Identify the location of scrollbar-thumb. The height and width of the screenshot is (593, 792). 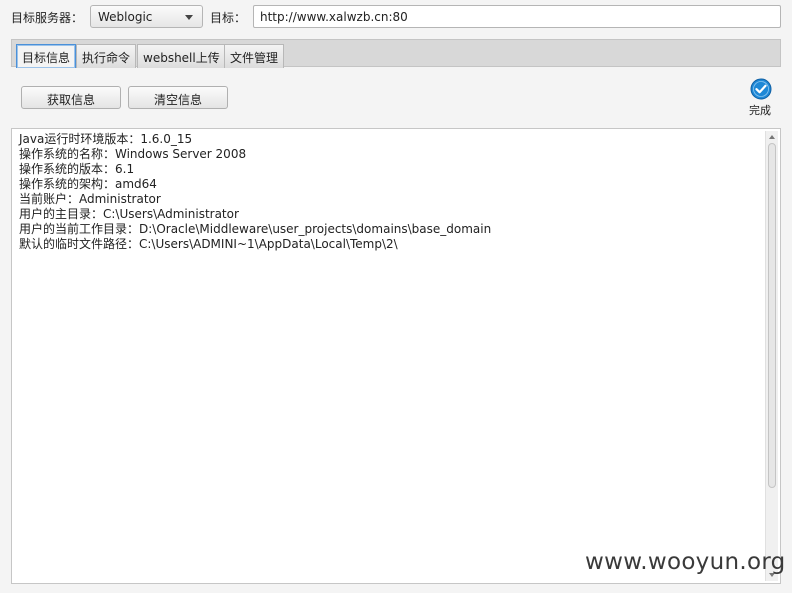
(772, 315).